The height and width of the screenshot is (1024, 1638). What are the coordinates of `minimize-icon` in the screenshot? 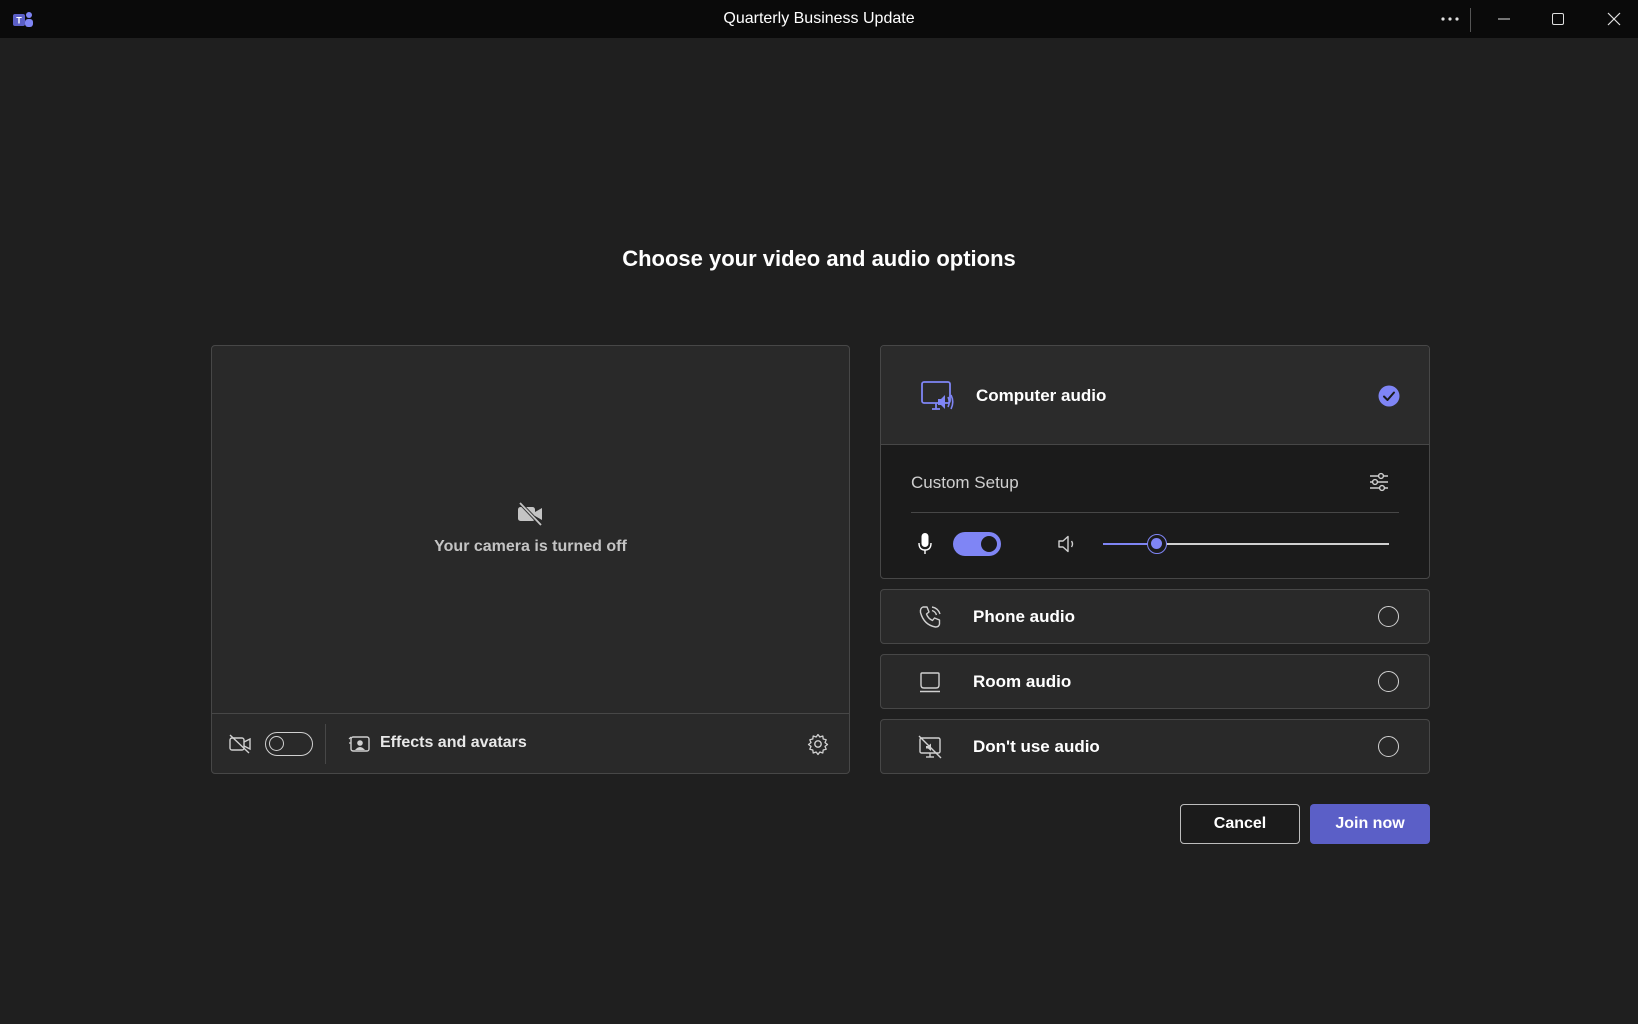 It's located at (1504, 19).